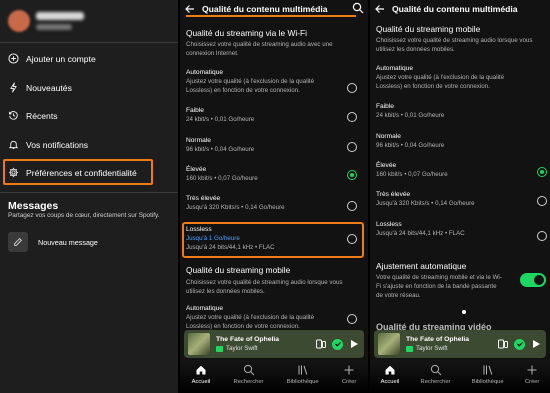  I want to click on radio-mobile-automatique, so click(352, 319).